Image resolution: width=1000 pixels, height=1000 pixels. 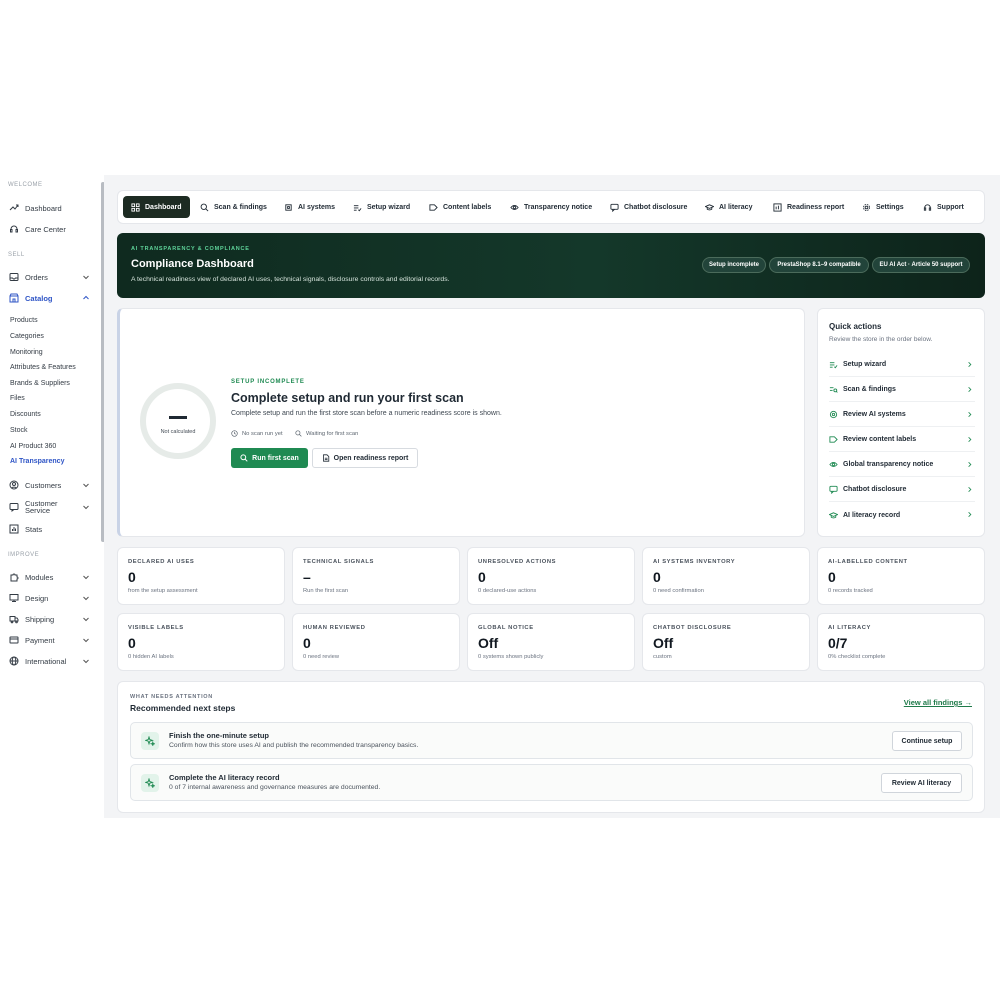 What do you see at coordinates (41, 507) in the screenshot?
I see `sidebar-item-label-wrap: Customer Service` at bounding box center [41, 507].